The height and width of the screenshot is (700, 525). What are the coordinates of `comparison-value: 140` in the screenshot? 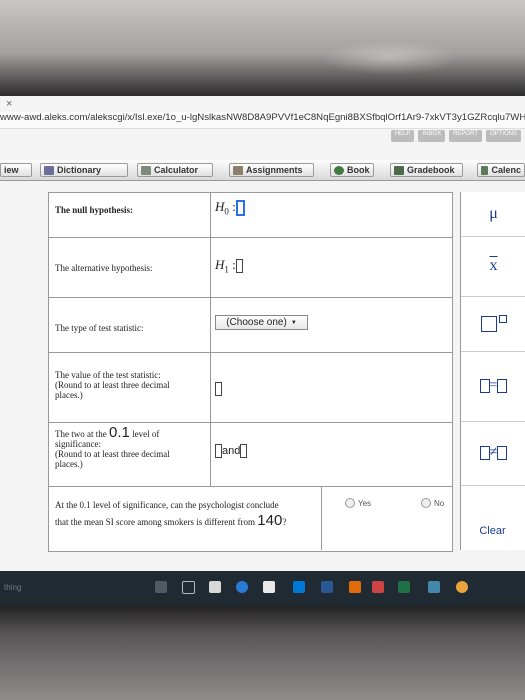 It's located at (270, 520).